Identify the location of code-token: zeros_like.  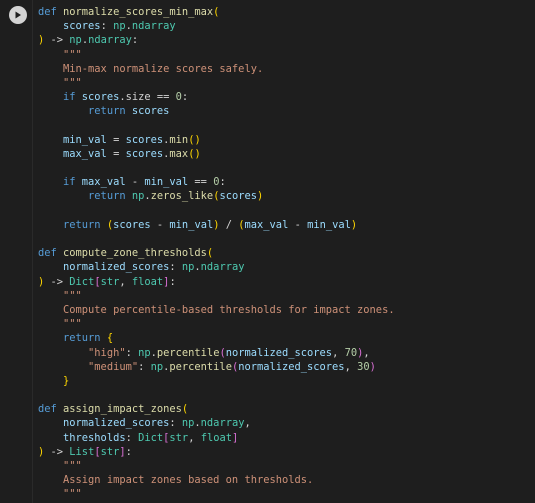
(182, 196).